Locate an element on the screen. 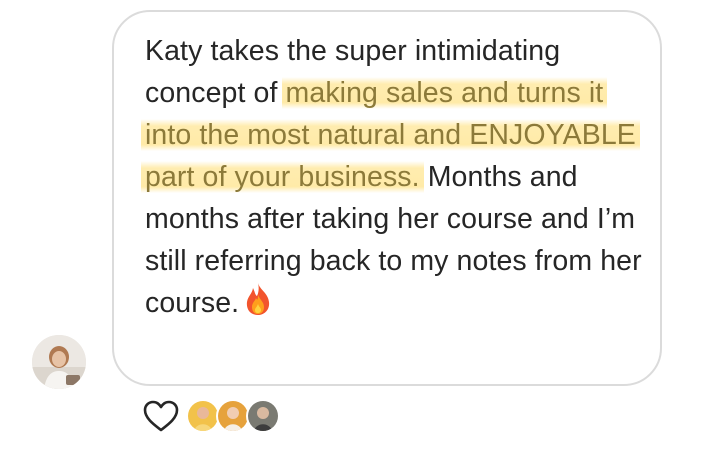  reactor-avatar-gray-icon is located at coordinates (263, 416).